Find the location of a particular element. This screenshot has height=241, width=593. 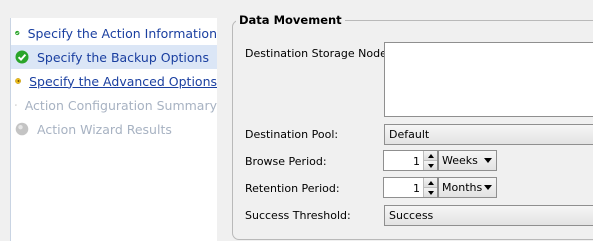

browse-period-unit-select: Weeks is located at coordinates (467, 160).